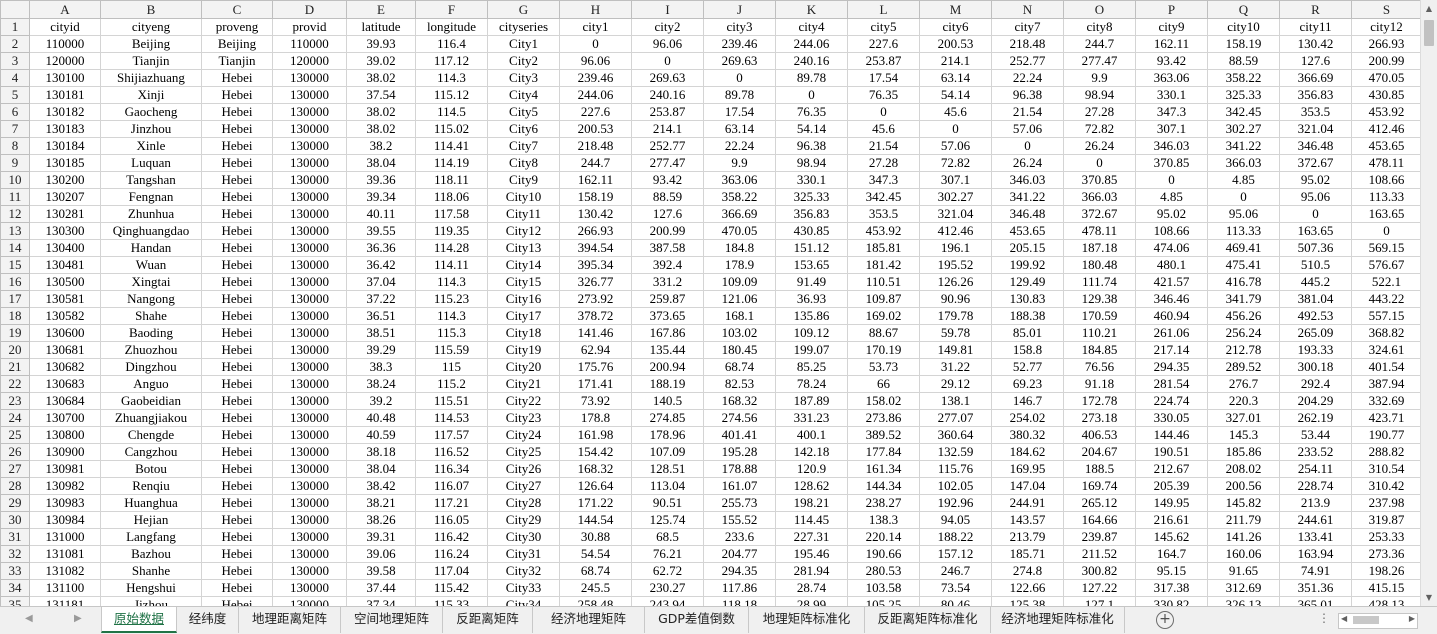 The image size is (1437, 634). What do you see at coordinates (667, 146) in the screenshot?
I see `cell: 252.77` at bounding box center [667, 146].